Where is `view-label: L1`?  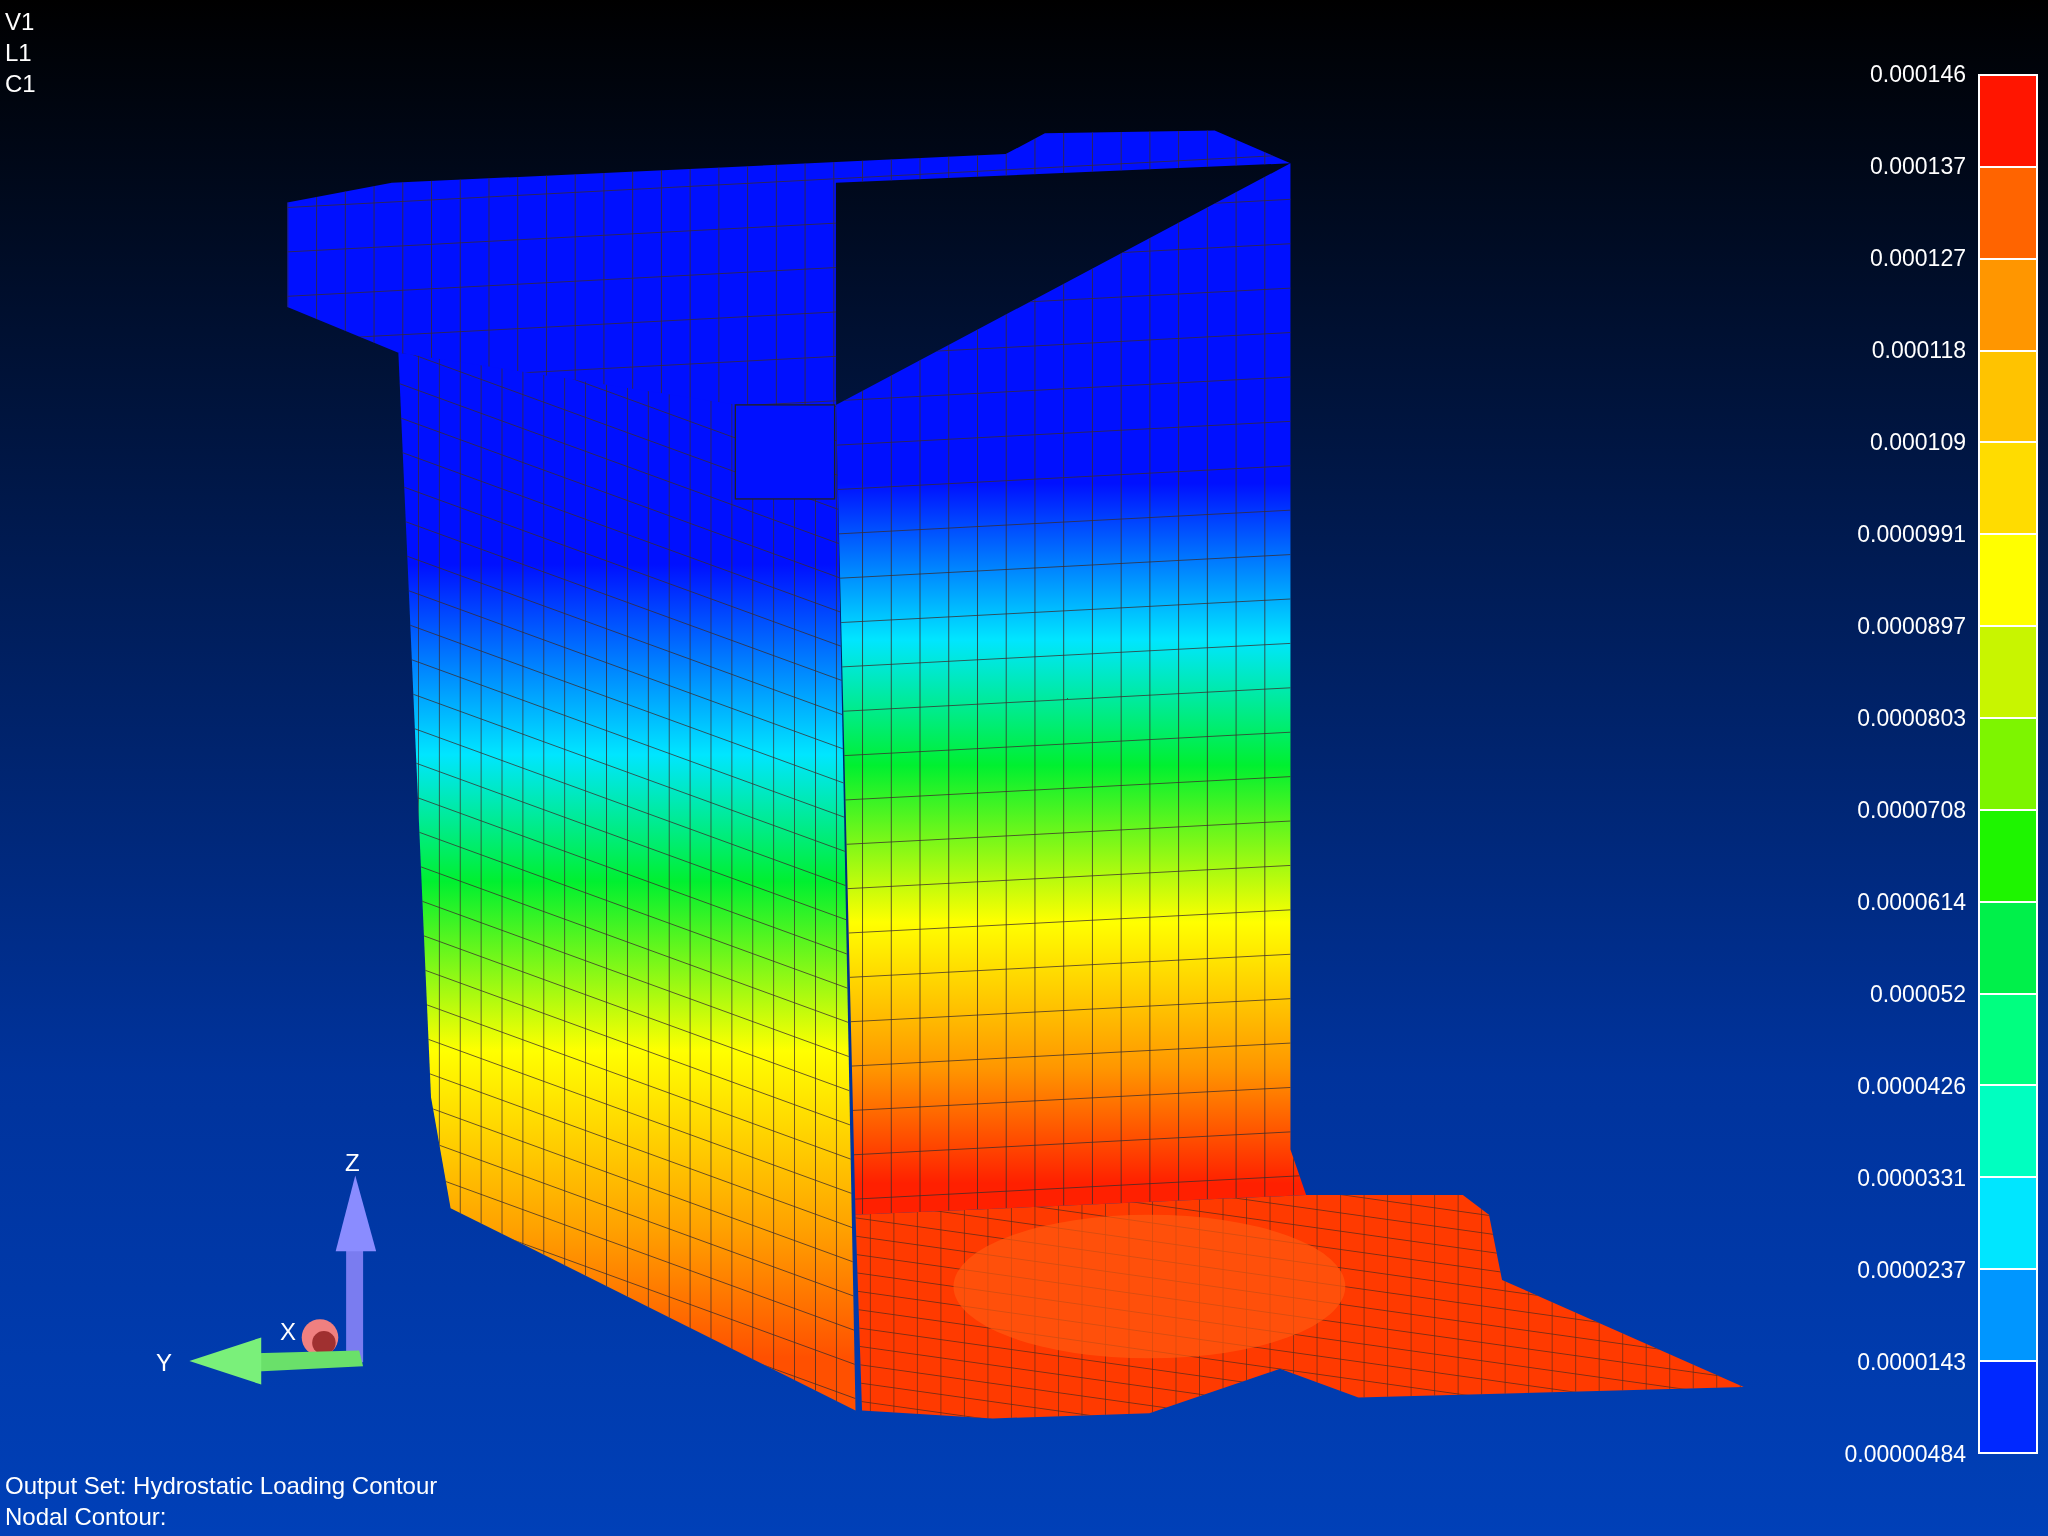 view-label: L1 is located at coordinates (19, 53).